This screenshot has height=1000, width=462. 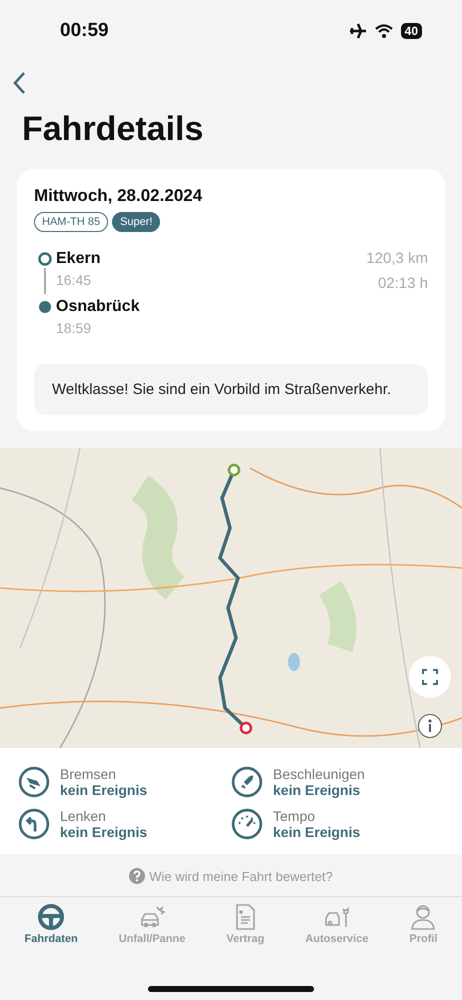 What do you see at coordinates (336, 931) in the screenshot?
I see `tab-item: Autoservice` at bounding box center [336, 931].